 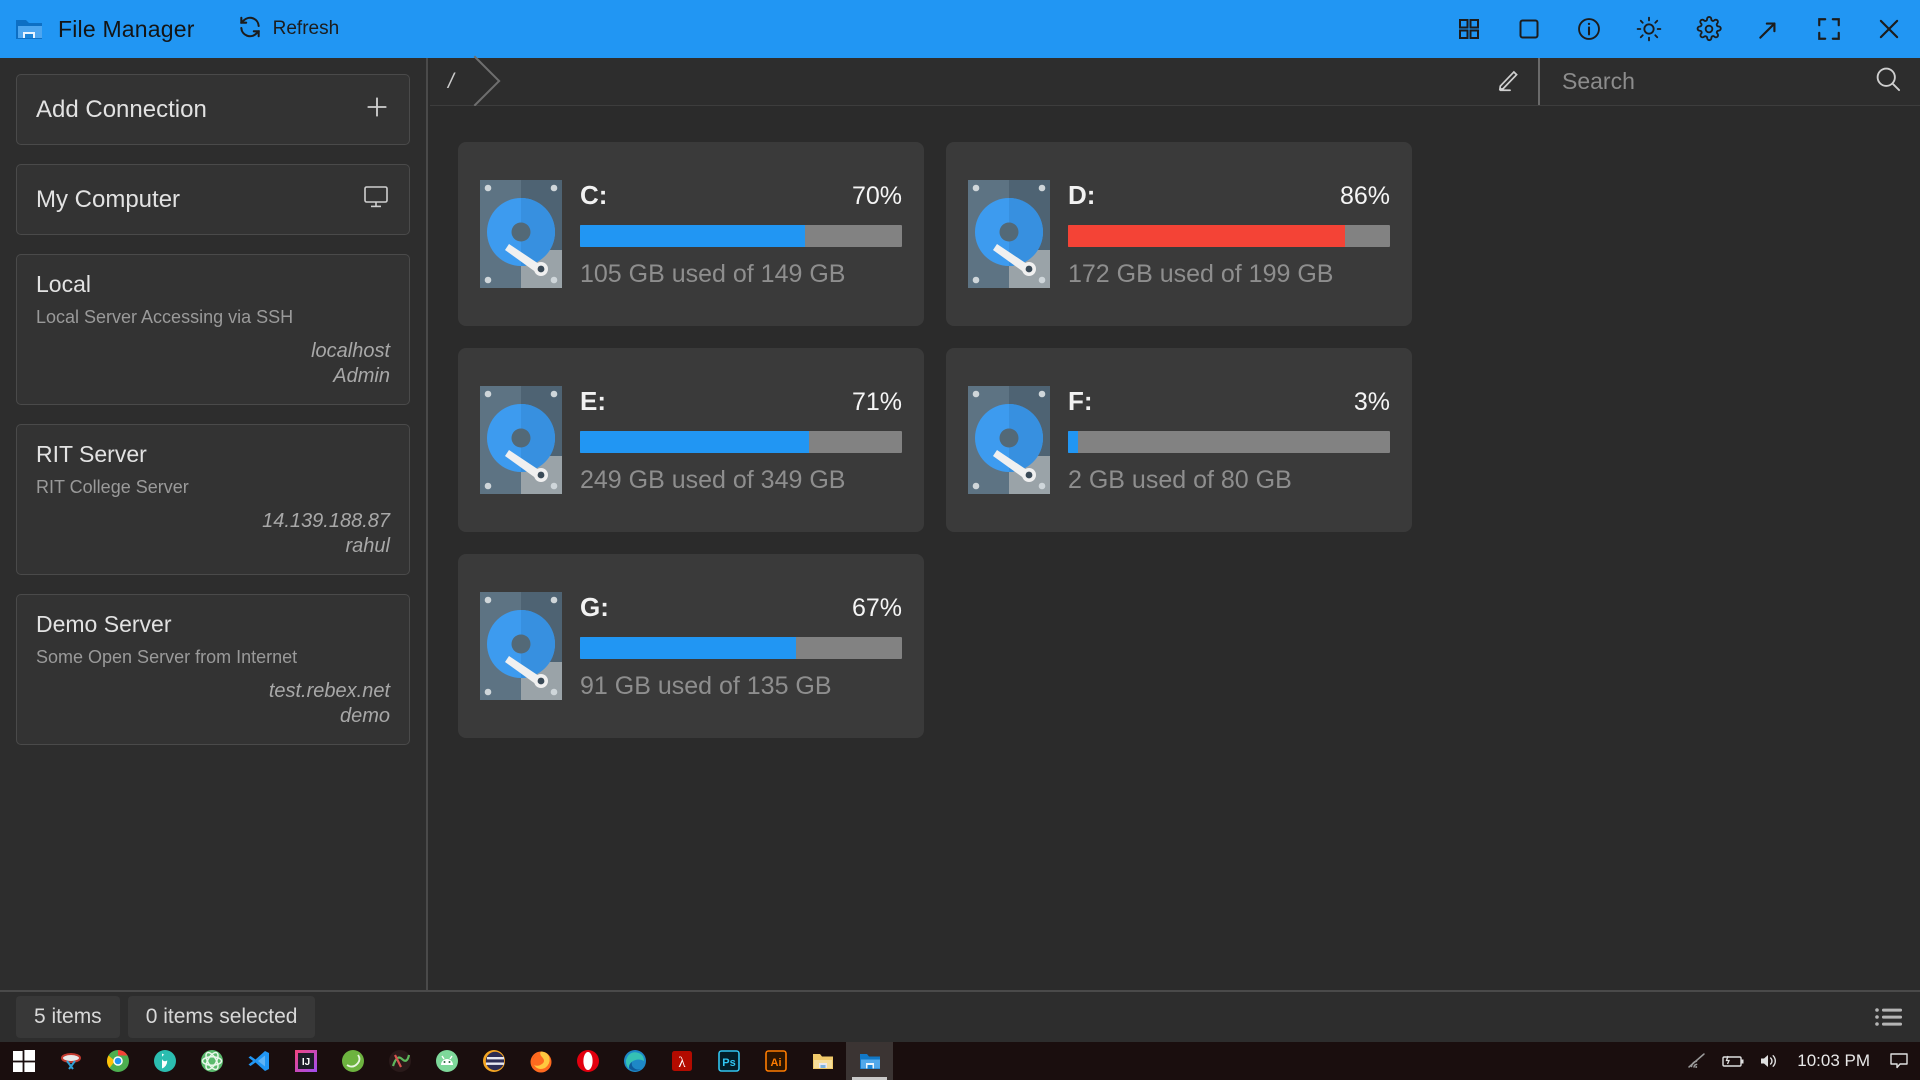 I want to click on my-computer-label: My Computer, so click(x=108, y=199).